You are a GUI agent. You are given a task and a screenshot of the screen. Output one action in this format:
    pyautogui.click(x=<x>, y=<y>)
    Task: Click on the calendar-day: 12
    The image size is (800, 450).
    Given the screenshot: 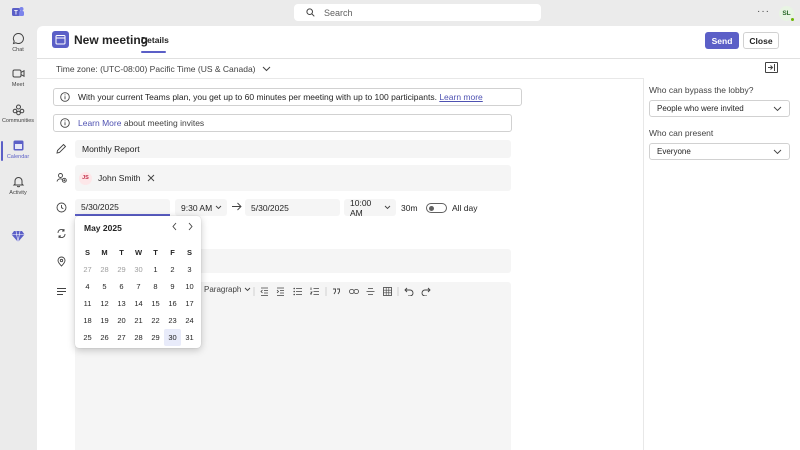 What is the action you would take?
    pyautogui.click(x=104, y=303)
    